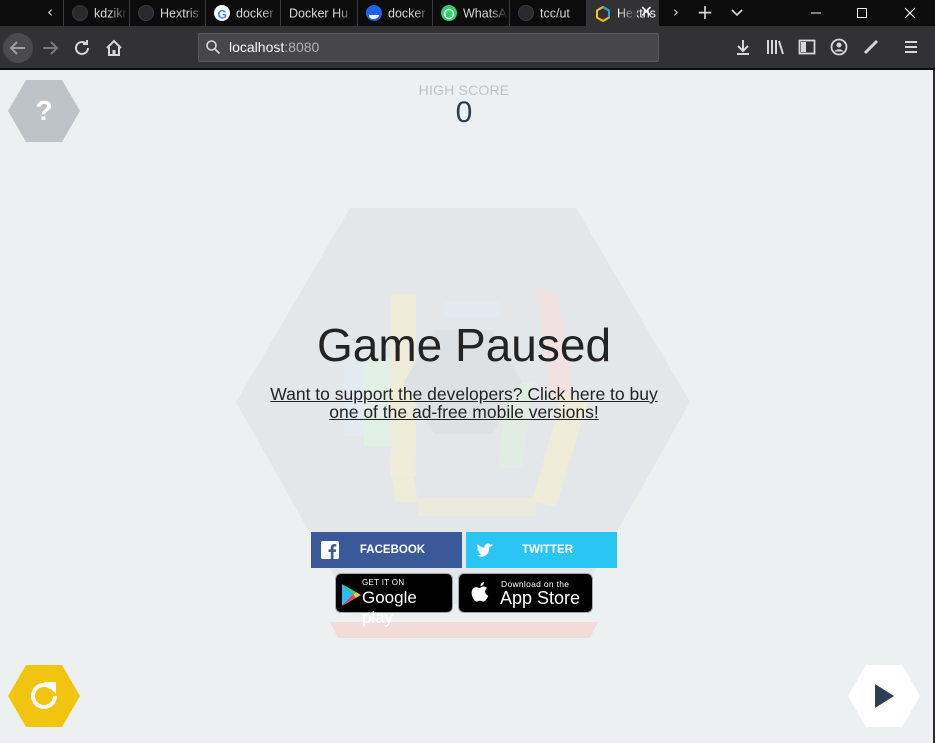 The width and height of the screenshot is (935, 743). Describe the element at coordinates (44, 111) in the screenshot. I see `help-button: ?` at that location.